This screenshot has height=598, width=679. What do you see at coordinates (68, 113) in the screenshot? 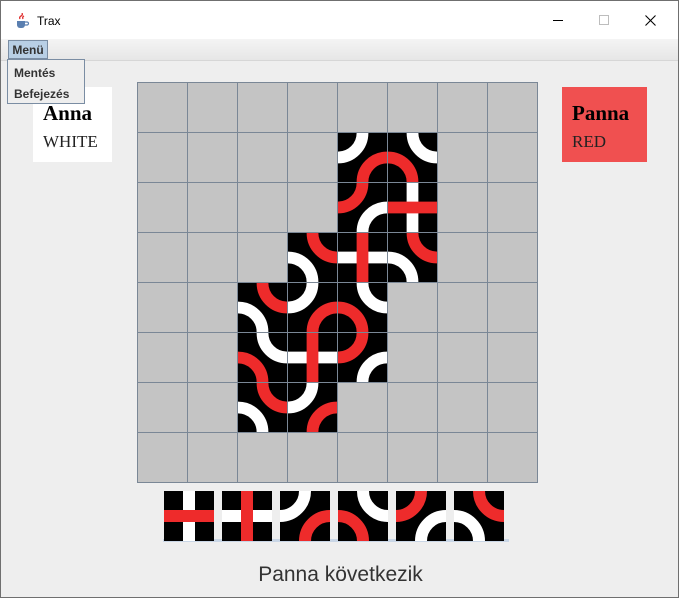
I see `player-name: Anna` at bounding box center [68, 113].